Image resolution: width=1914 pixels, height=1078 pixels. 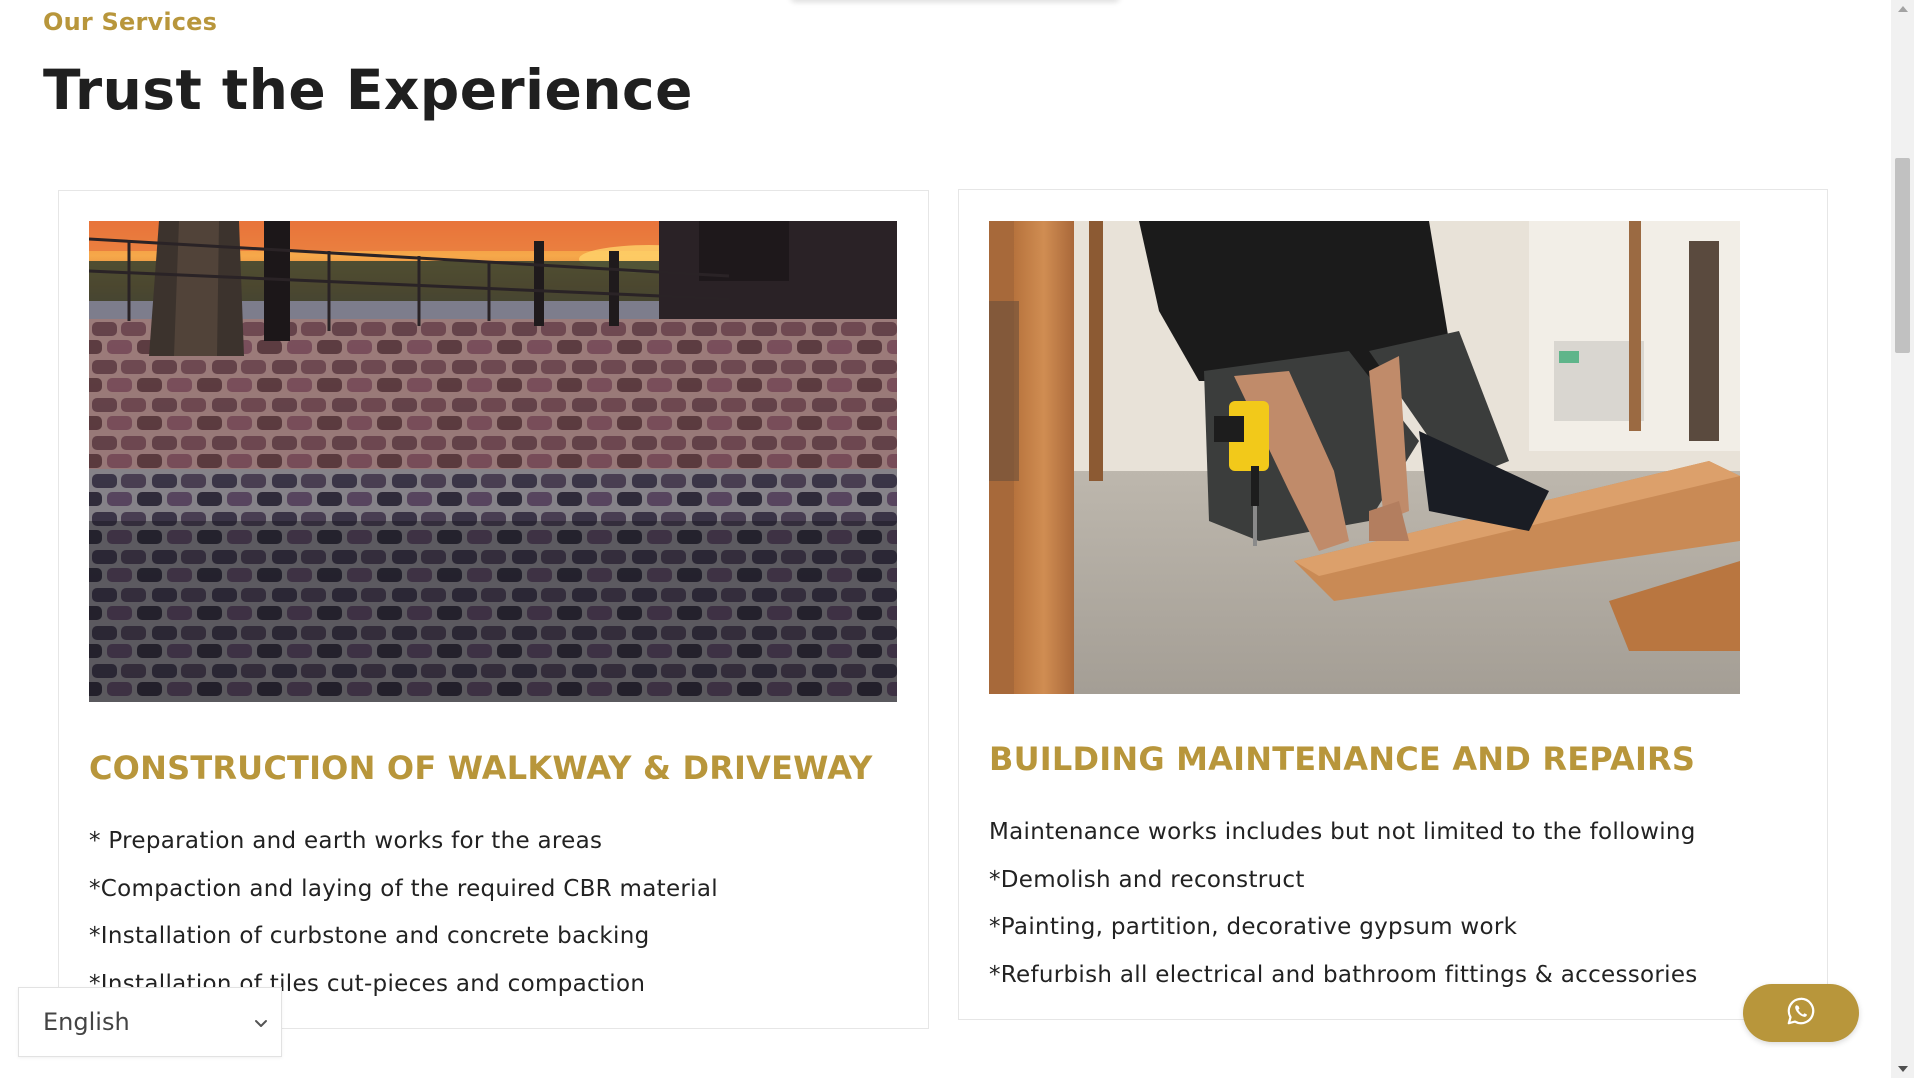 I want to click on vertical-scrollbar, so click(x=1902, y=539).